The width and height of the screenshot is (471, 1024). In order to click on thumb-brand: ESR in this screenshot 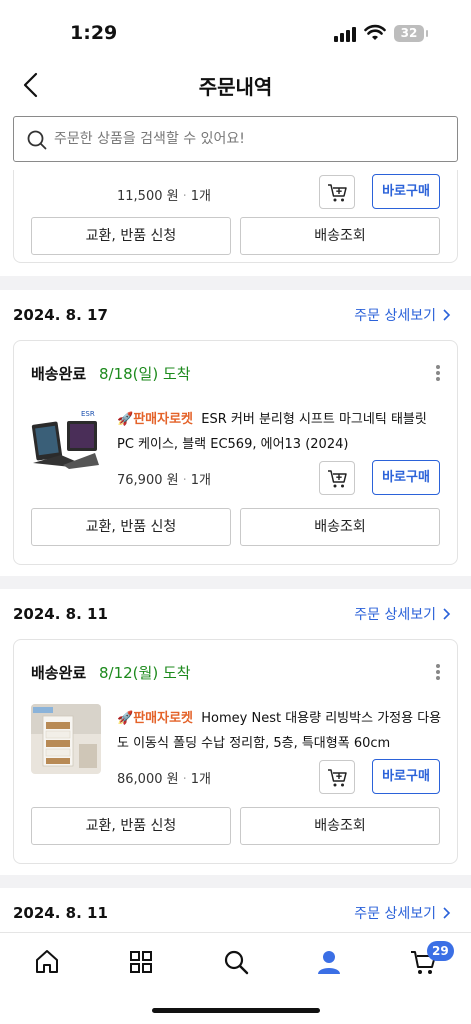, I will do `click(88, 414)`.